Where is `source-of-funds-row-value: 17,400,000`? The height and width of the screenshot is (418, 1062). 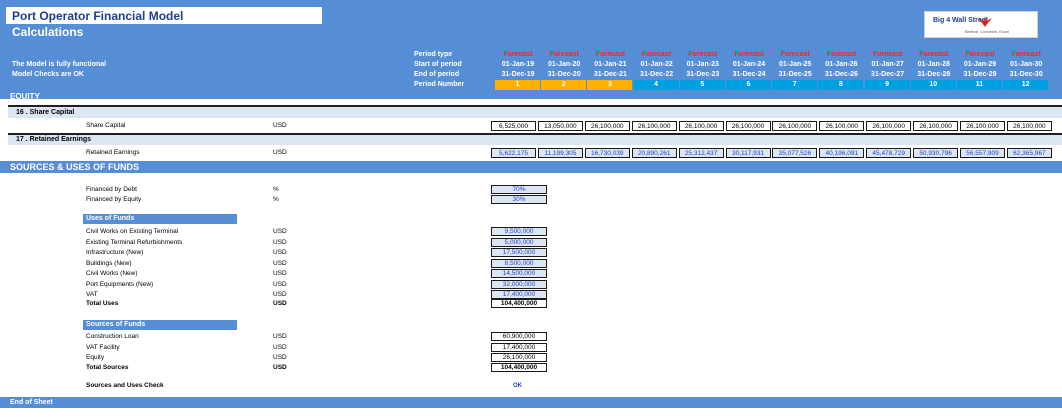
source-of-funds-row-value: 17,400,000 is located at coordinates (519, 347).